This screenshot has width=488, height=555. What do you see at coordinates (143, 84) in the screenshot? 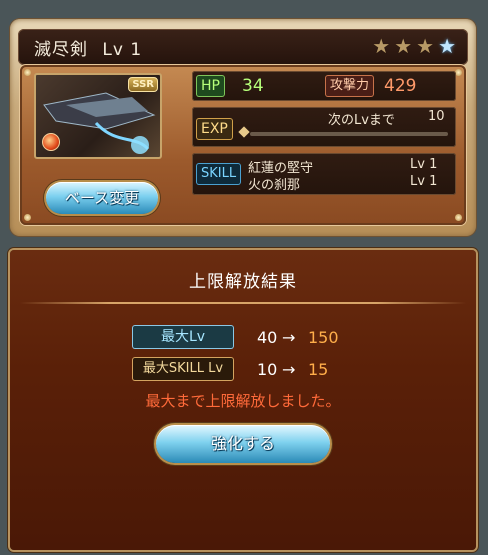
I see `ssr-badge: SSR` at bounding box center [143, 84].